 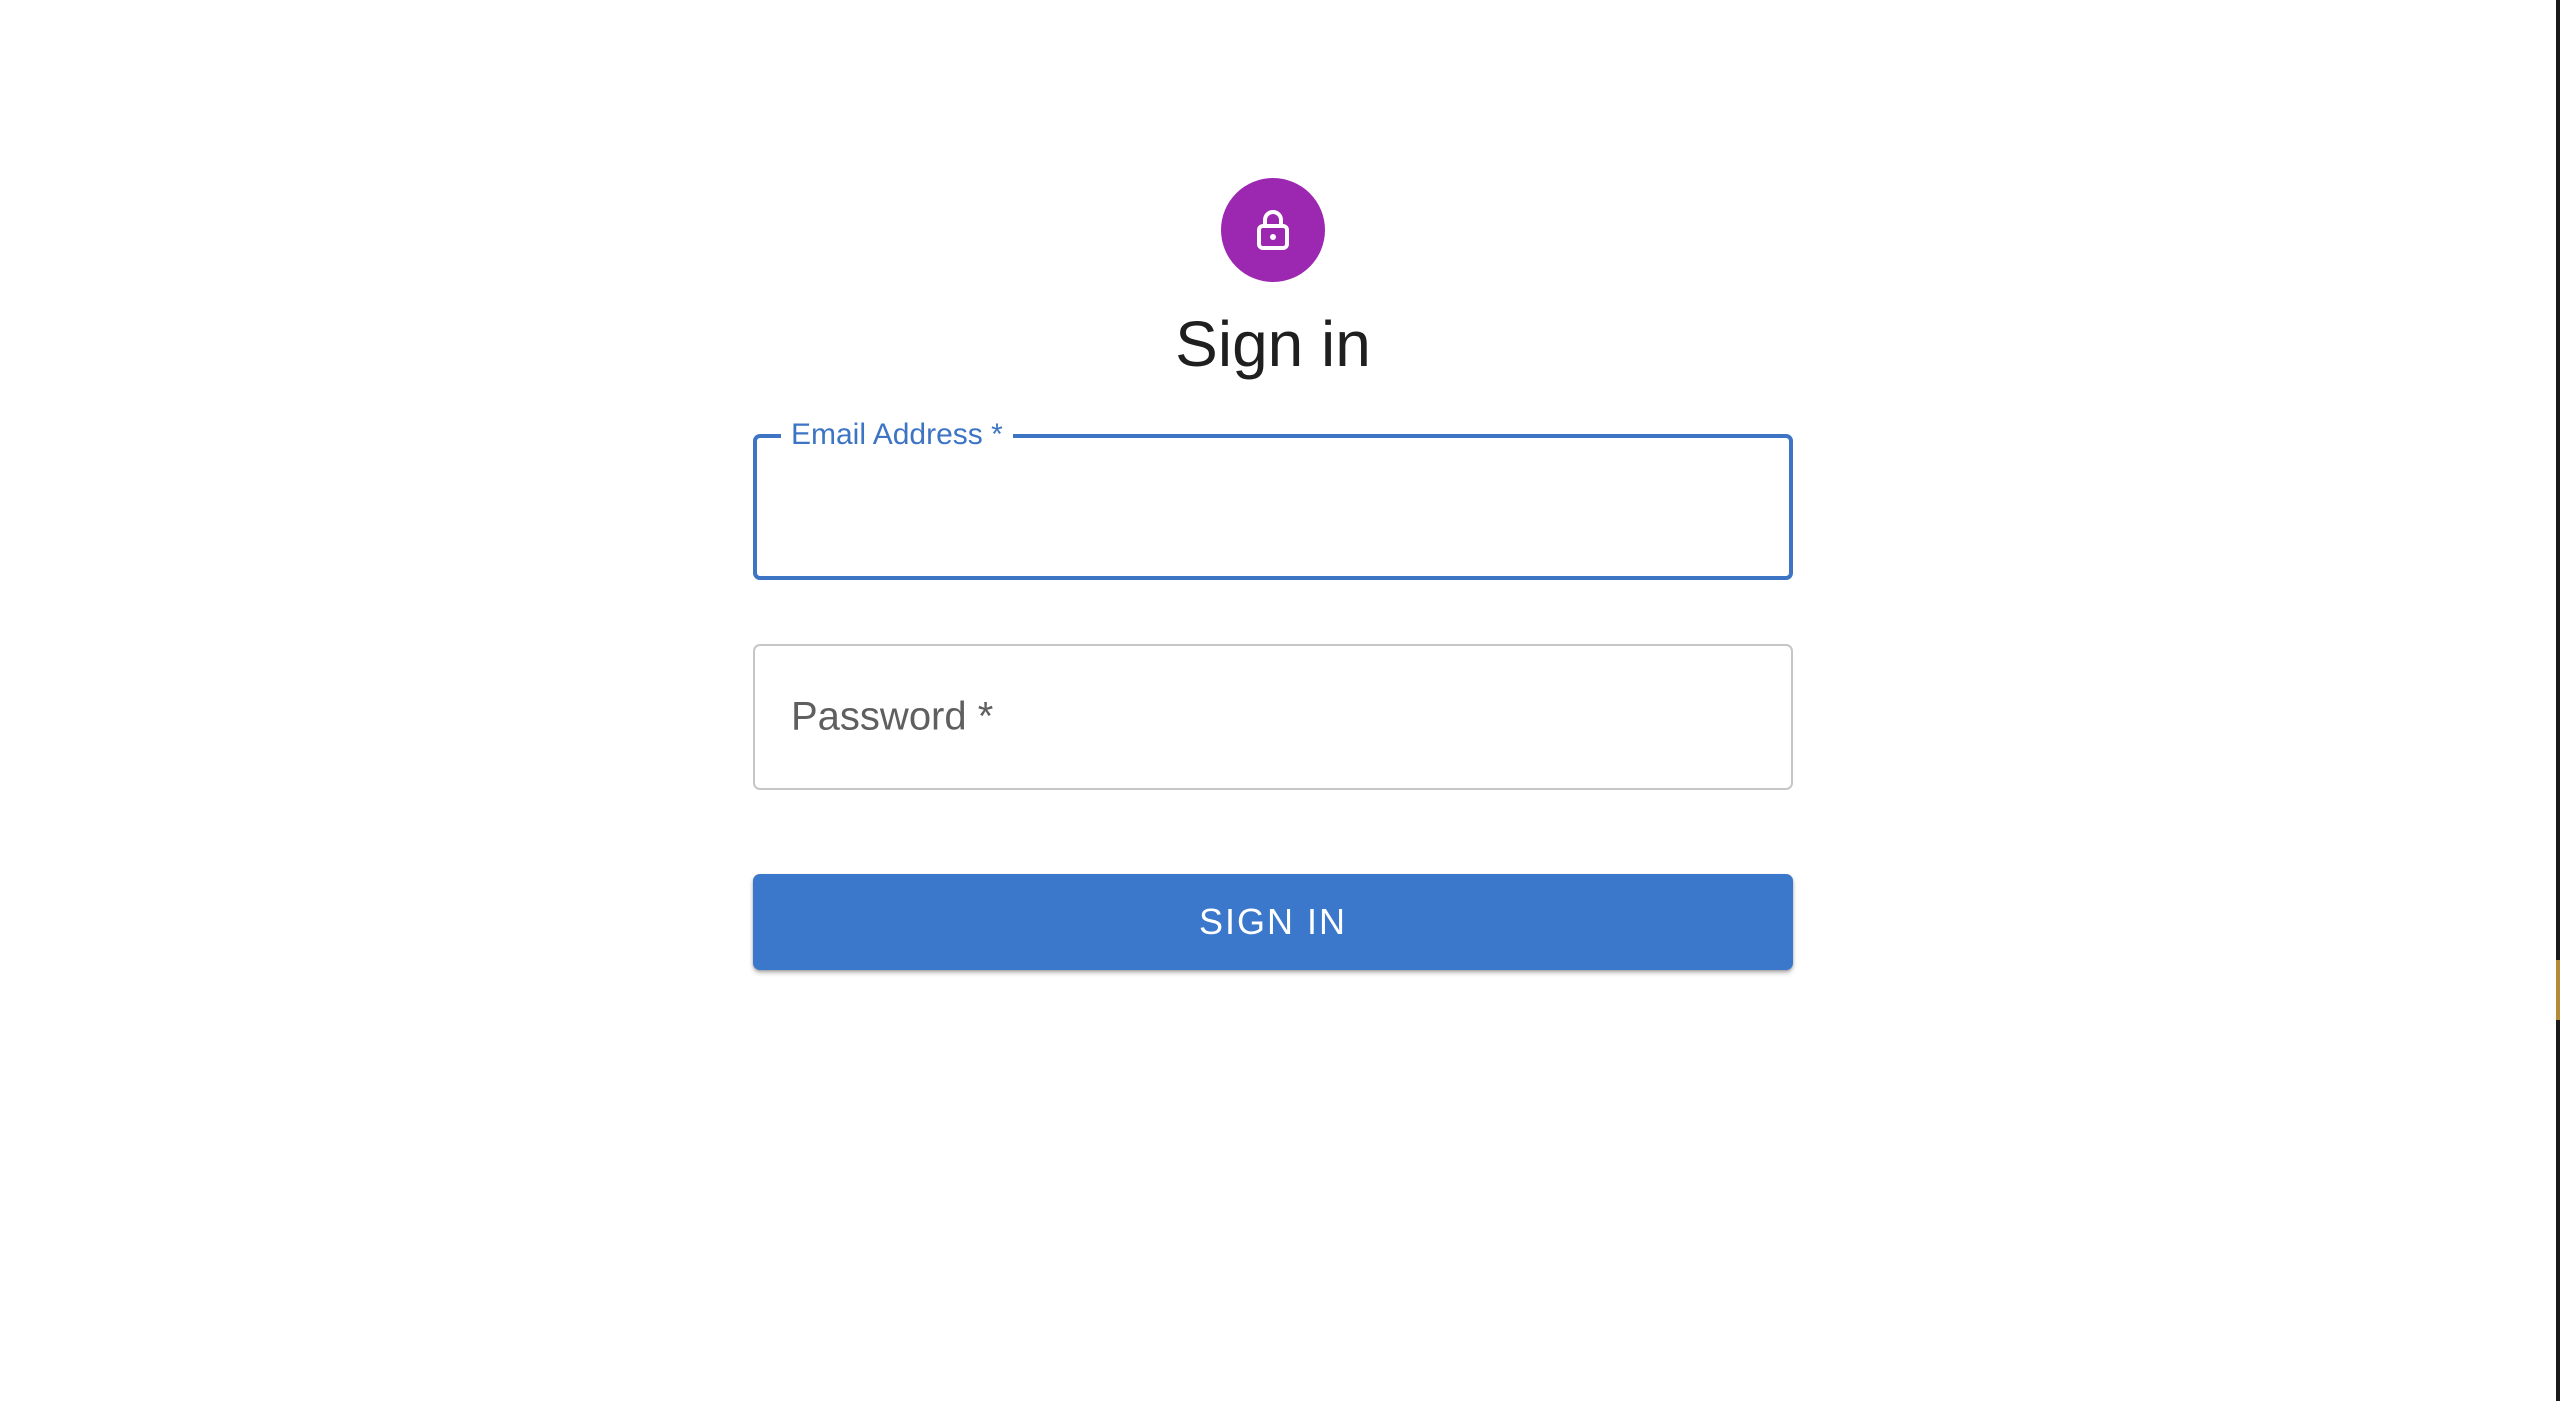 I want to click on lock-icon, so click(x=1273, y=230).